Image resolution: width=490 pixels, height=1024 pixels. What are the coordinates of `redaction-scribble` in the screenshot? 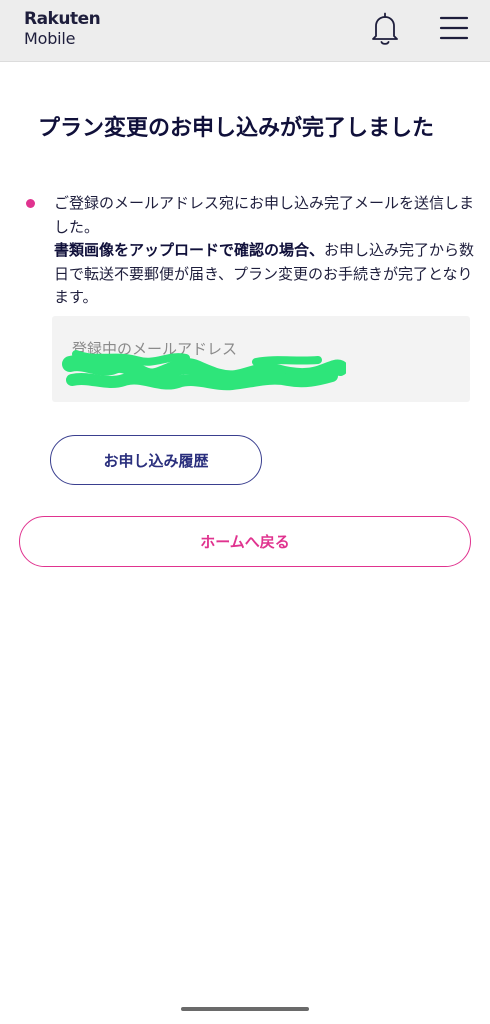 It's located at (204, 370).